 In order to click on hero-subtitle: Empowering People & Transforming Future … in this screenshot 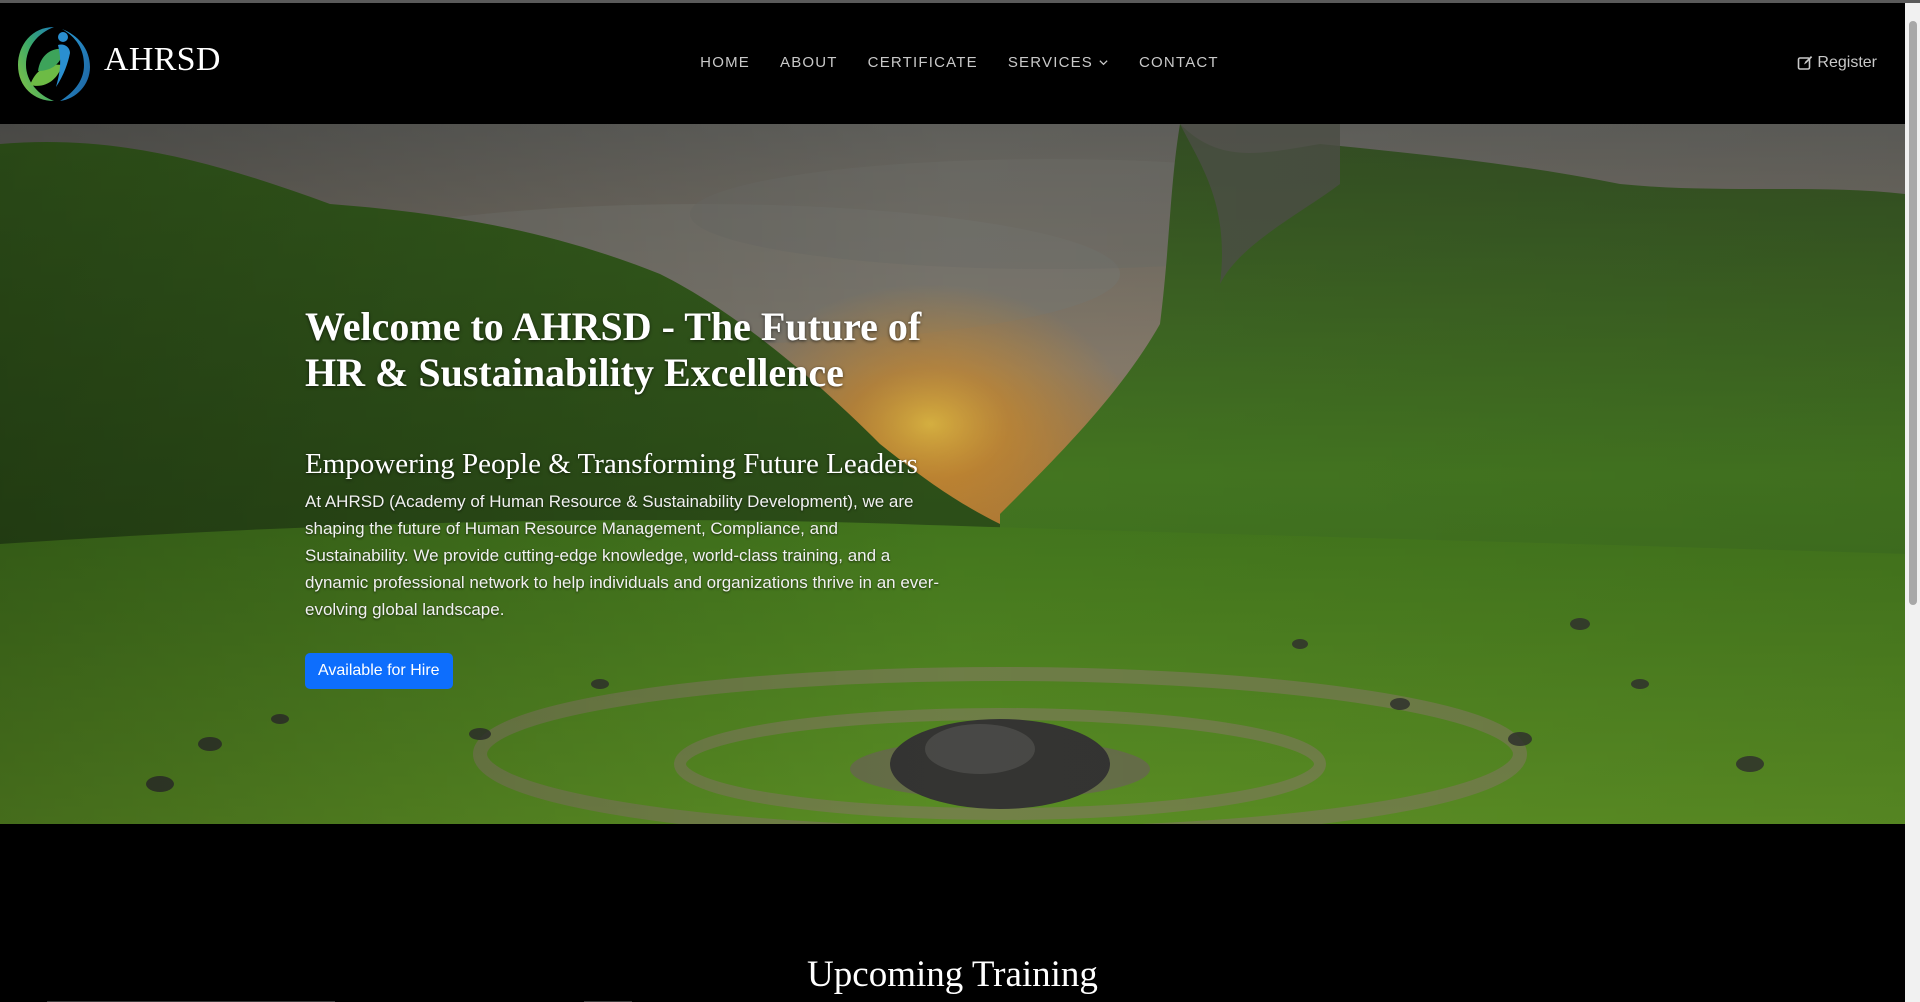, I will do `click(611, 464)`.